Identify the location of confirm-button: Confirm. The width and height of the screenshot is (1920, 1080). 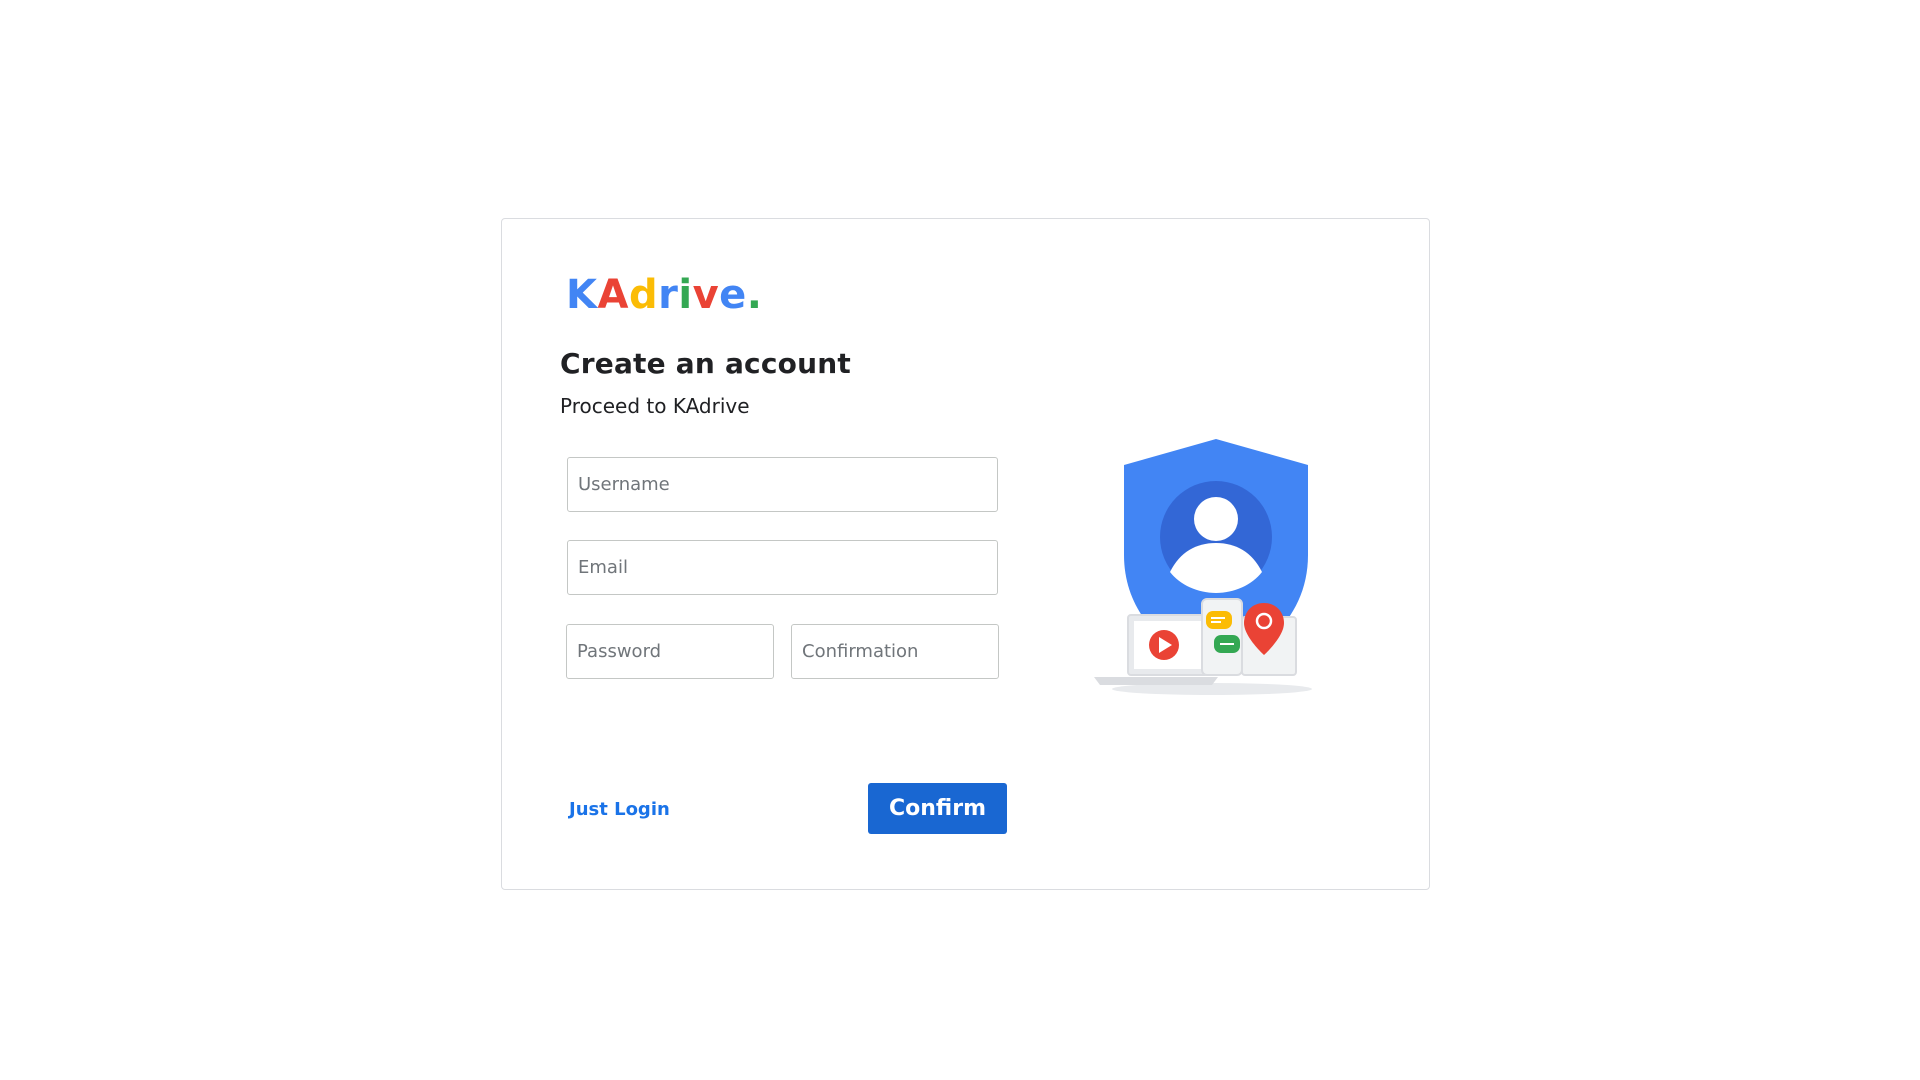
(937, 808).